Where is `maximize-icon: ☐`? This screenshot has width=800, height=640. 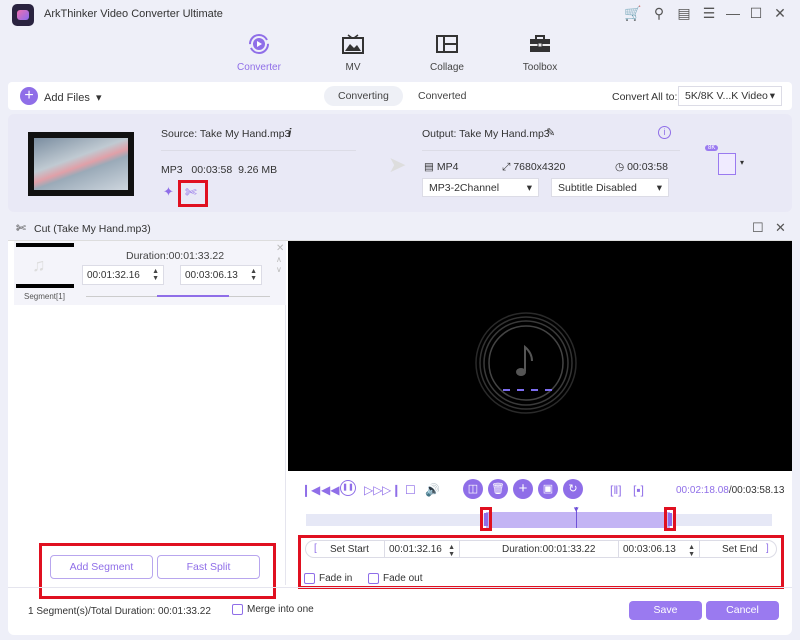 maximize-icon: ☐ is located at coordinates (756, 13).